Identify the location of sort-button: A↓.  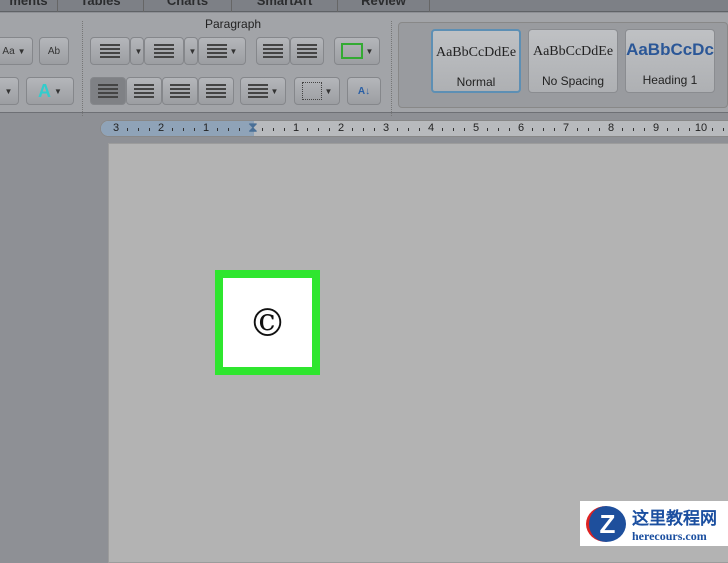
(364, 91).